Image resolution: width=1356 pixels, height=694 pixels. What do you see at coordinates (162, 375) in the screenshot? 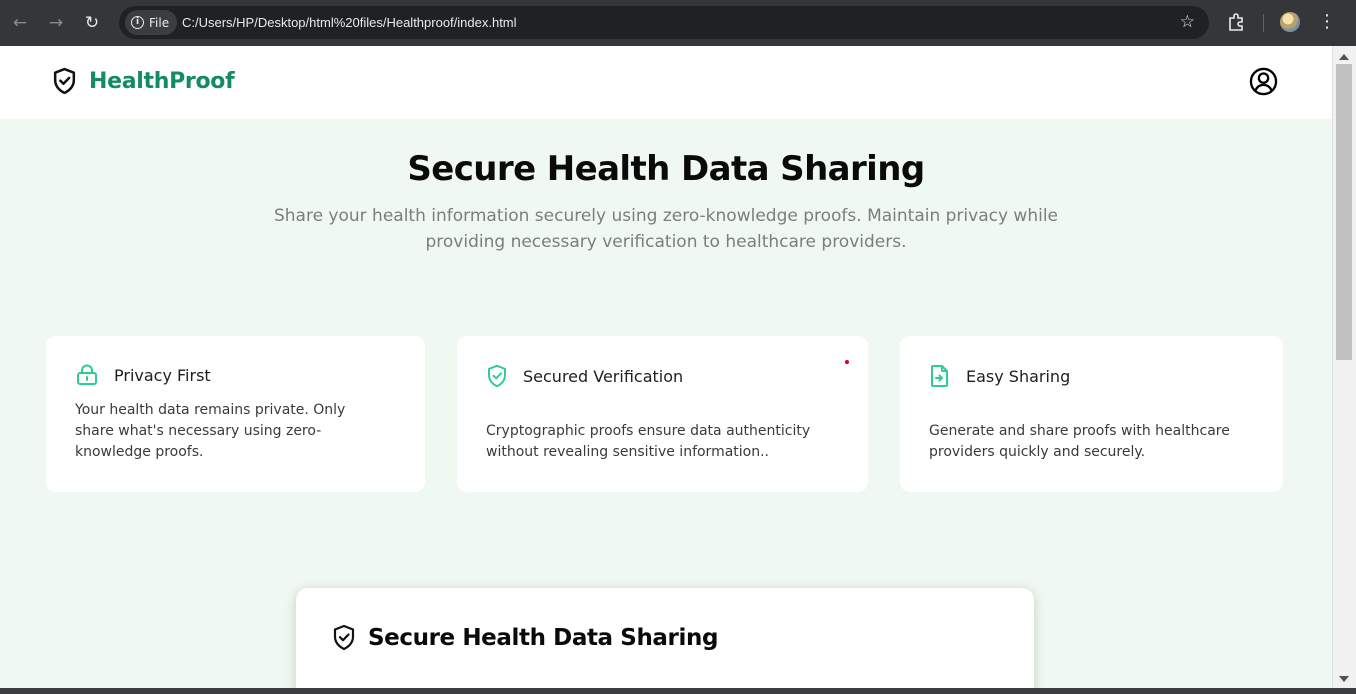
I see `feature-title: Privacy First` at bounding box center [162, 375].